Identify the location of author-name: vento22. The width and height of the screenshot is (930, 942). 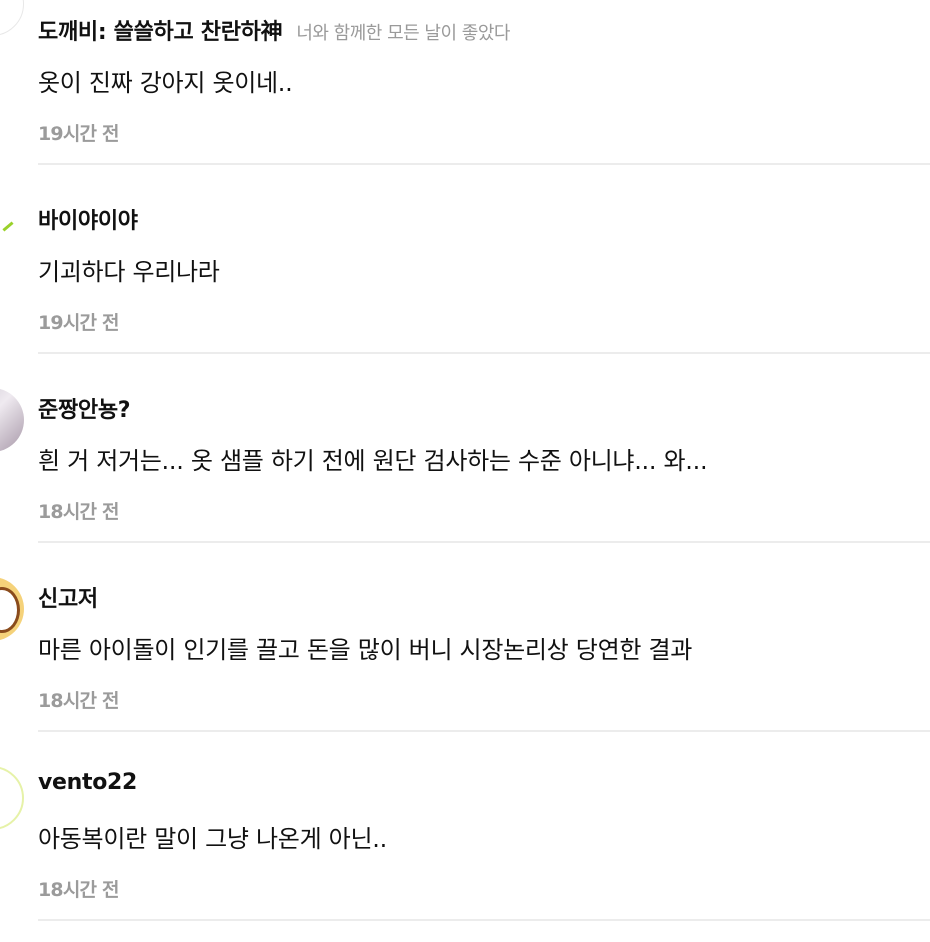
(87, 782).